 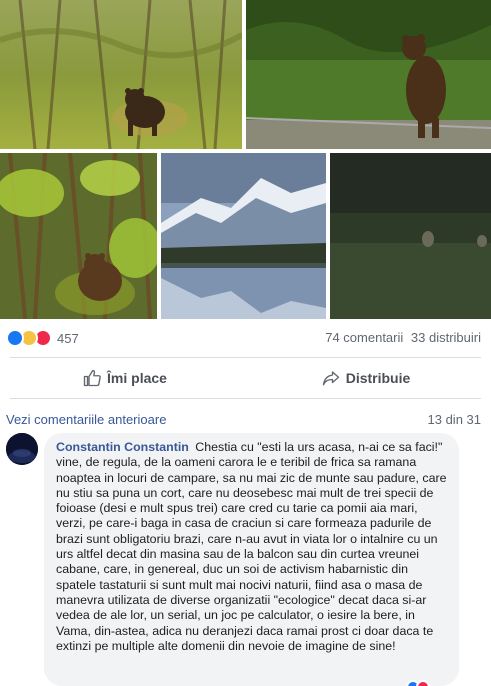 What do you see at coordinates (364, 337) in the screenshot?
I see `comment-count-link: 74 comentarii` at bounding box center [364, 337].